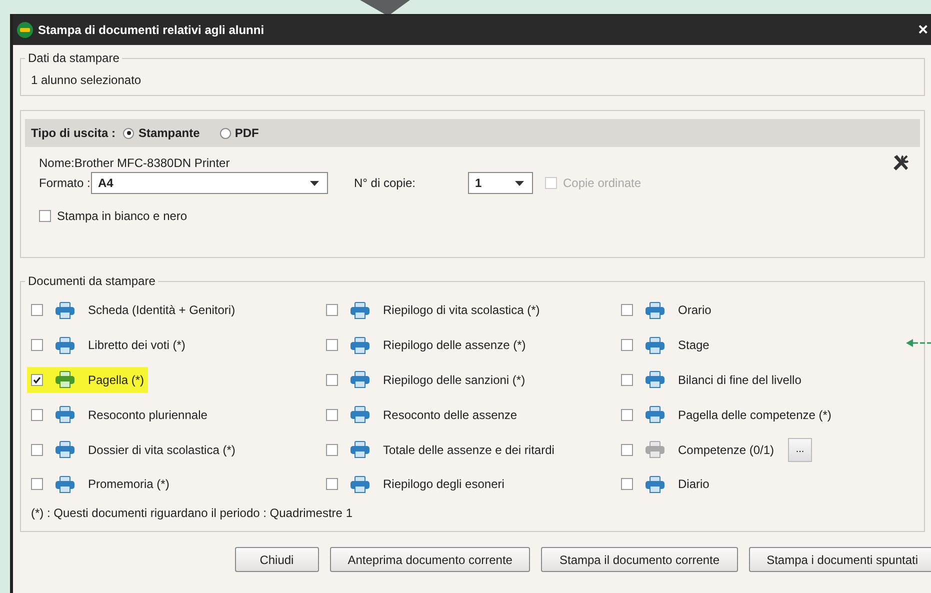 Image resolution: width=931 pixels, height=593 pixels. What do you see at coordinates (740, 379) in the screenshot?
I see `document-label: Bilanci di fine del livello` at bounding box center [740, 379].